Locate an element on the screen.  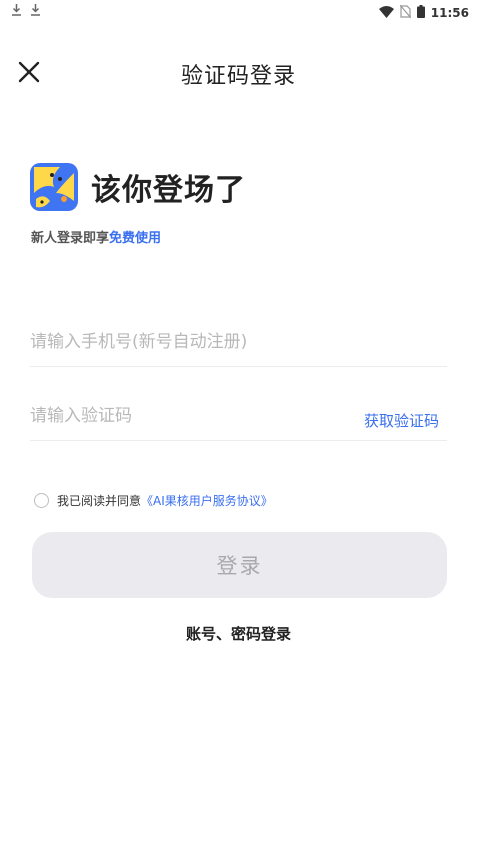
page-title: 验证码登录 is located at coordinates (238, 76).